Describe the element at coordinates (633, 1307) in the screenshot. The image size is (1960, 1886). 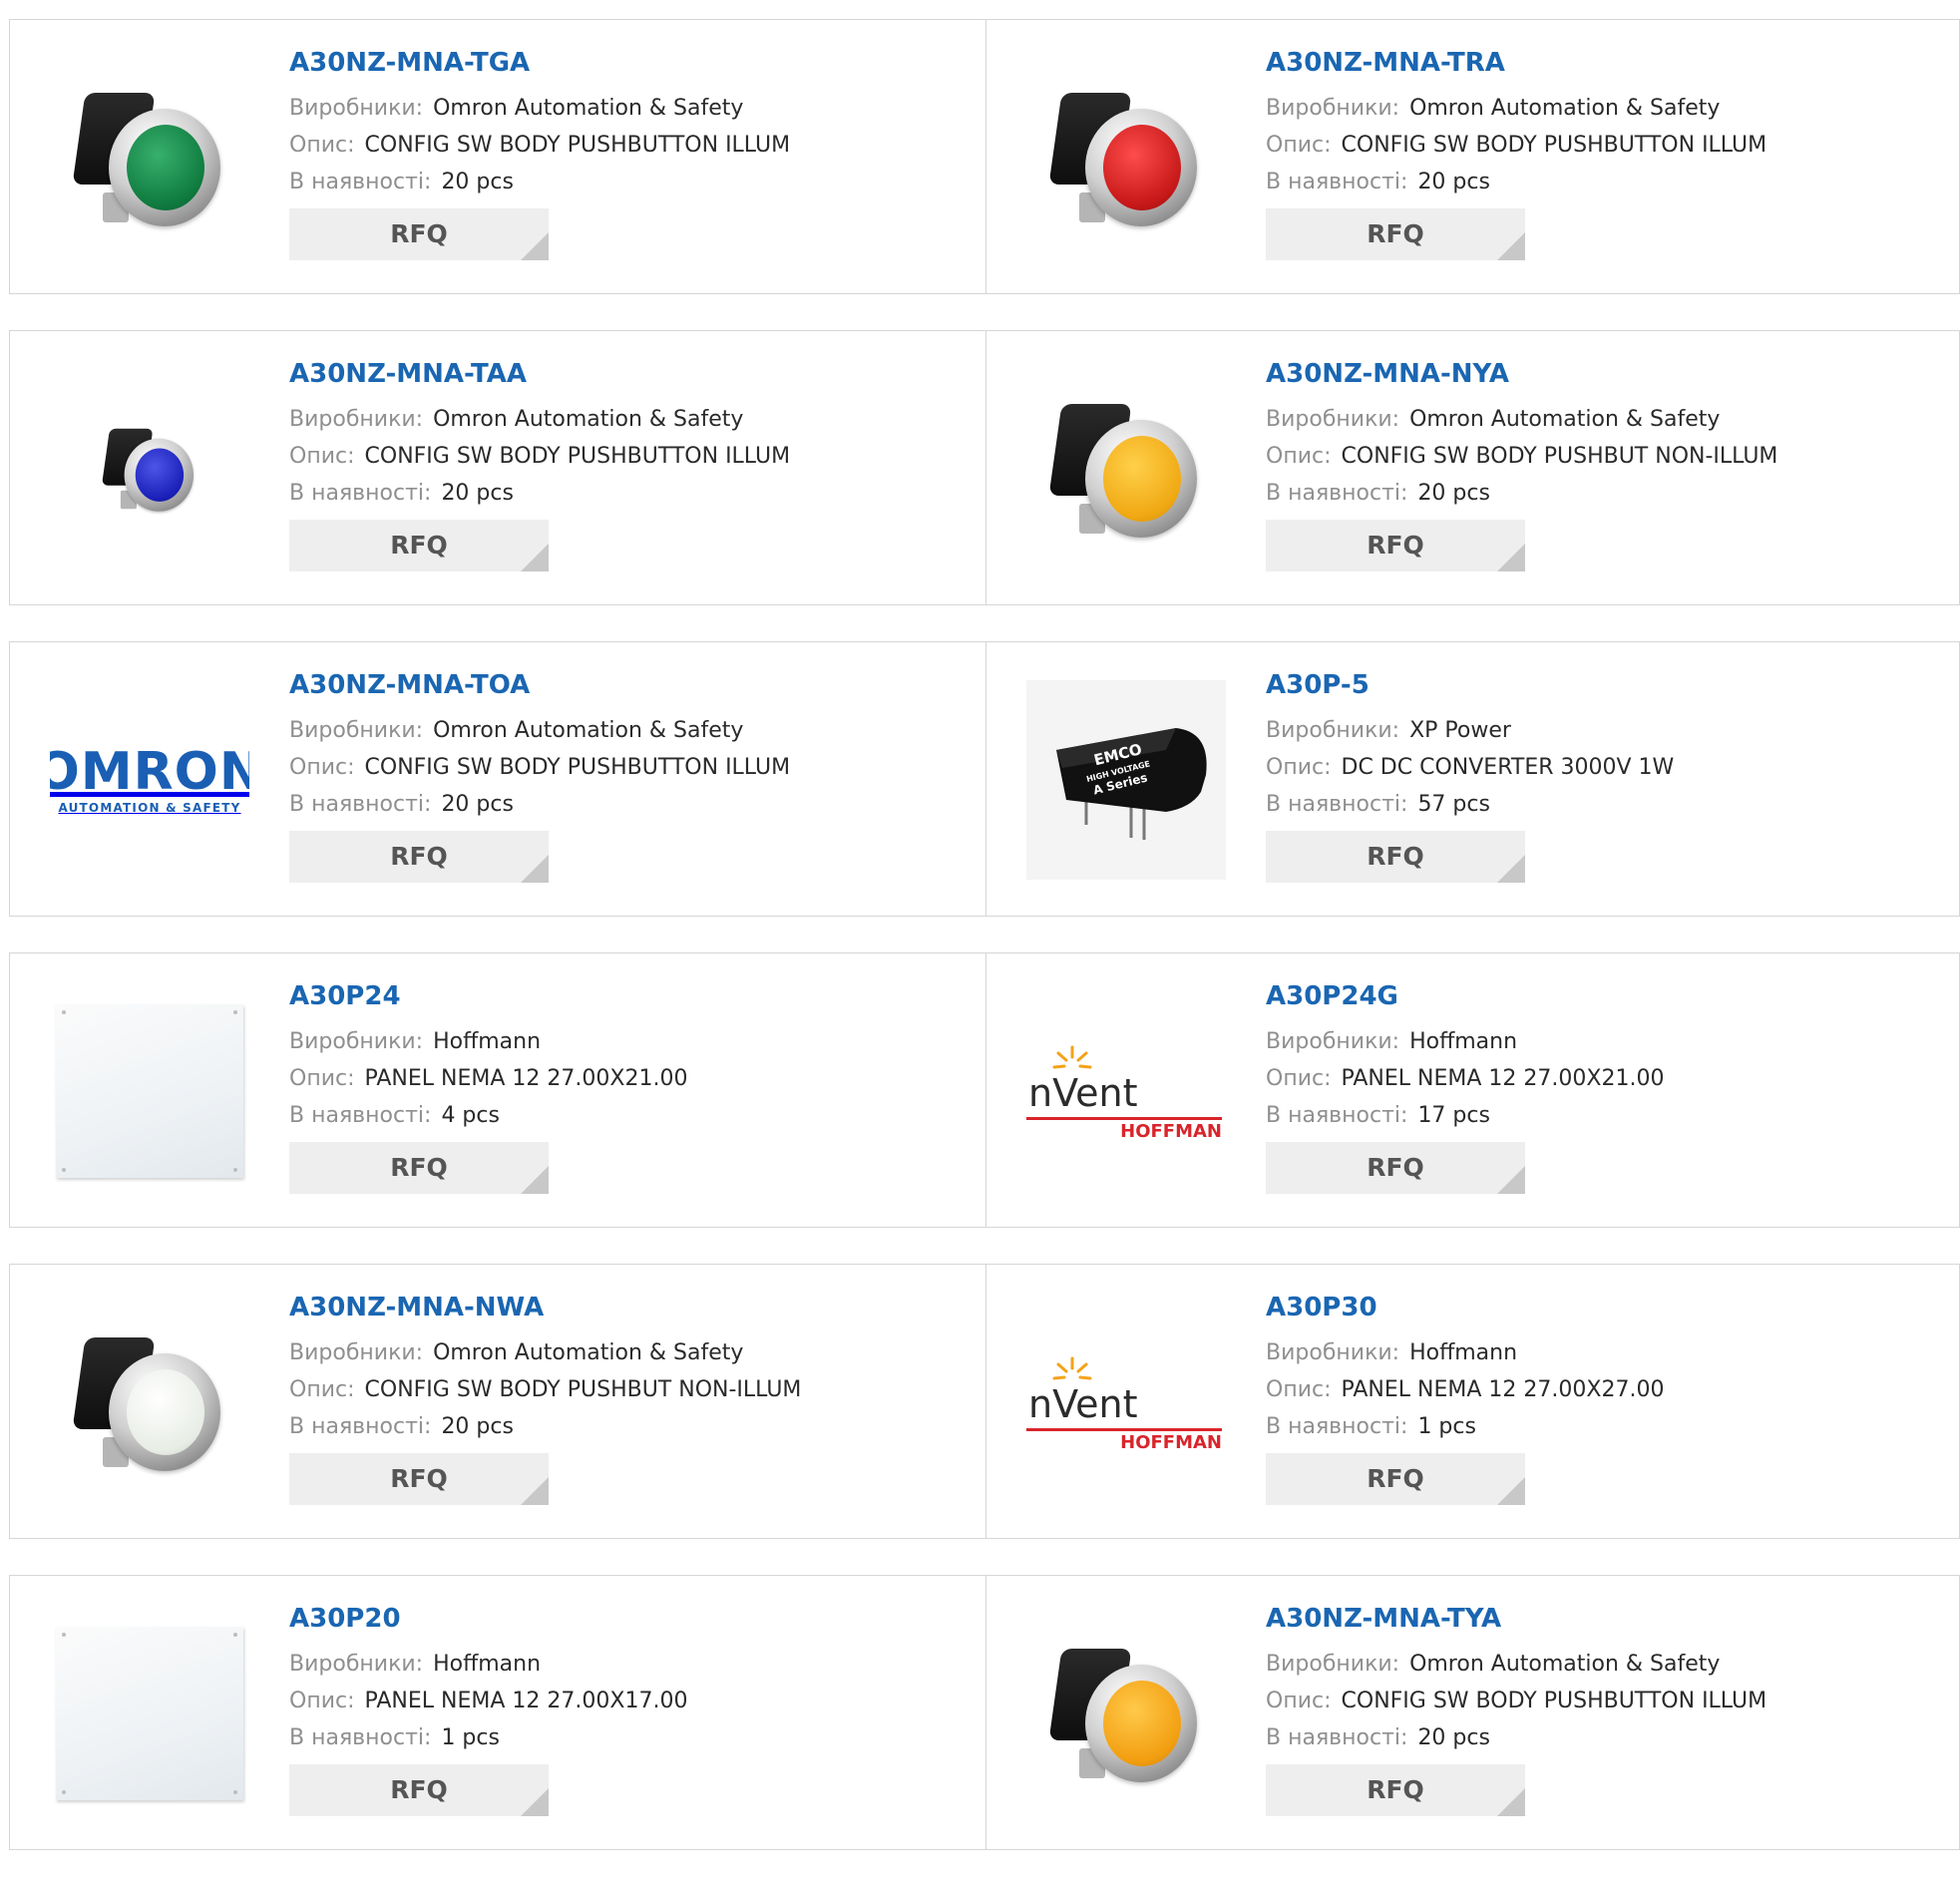
I see `product-name-link: A30NZ-MNA-NWA` at that location.